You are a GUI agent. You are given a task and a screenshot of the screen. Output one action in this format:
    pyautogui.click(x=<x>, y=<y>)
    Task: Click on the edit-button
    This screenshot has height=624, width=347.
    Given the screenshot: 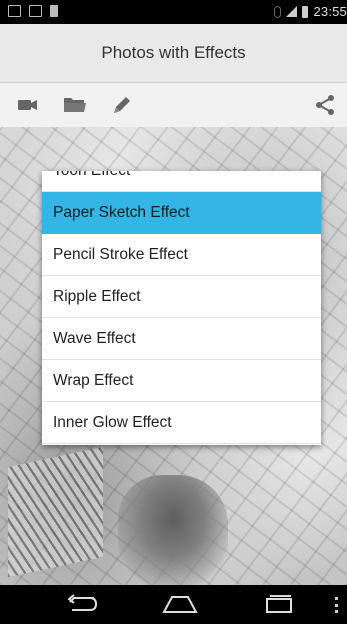 What is the action you would take?
    pyautogui.click(x=122, y=105)
    